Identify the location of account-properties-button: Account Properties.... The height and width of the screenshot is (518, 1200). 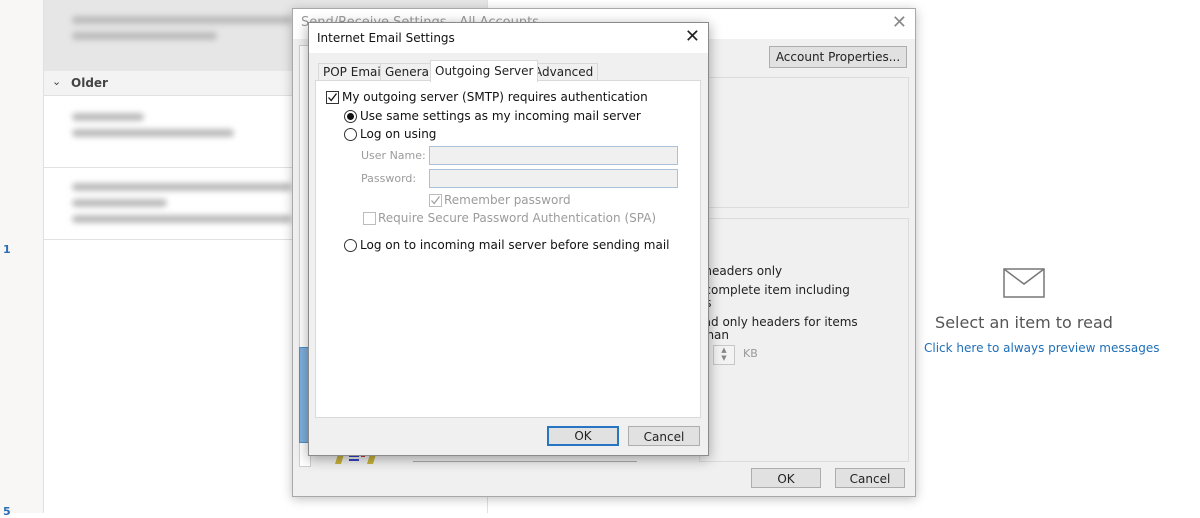
(838, 57).